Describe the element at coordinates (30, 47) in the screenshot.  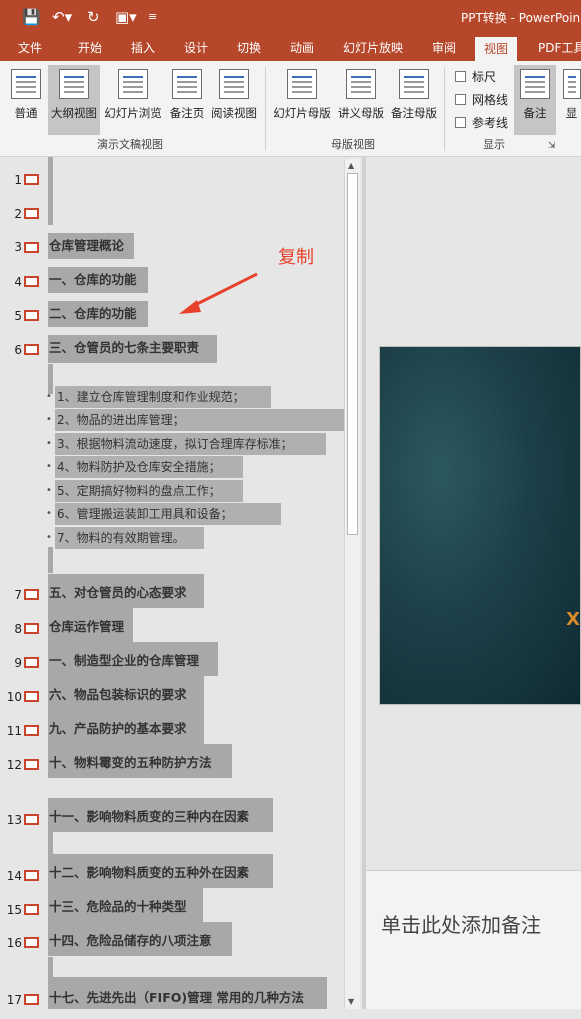
I see `tab-file: 文件` at that location.